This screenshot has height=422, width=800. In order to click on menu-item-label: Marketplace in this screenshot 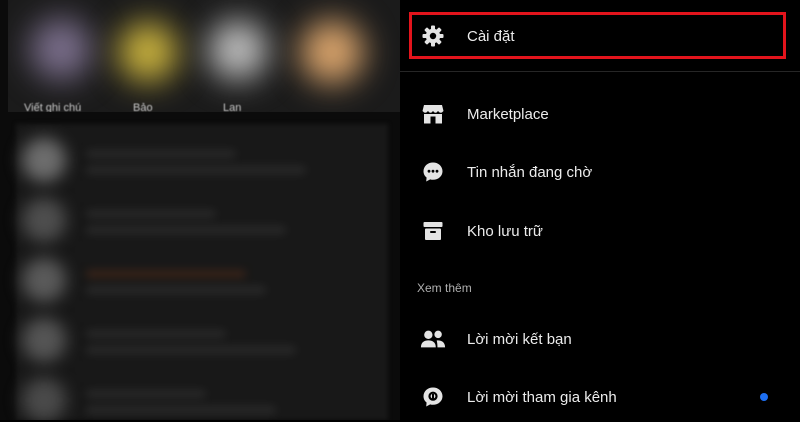, I will do `click(508, 114)`.